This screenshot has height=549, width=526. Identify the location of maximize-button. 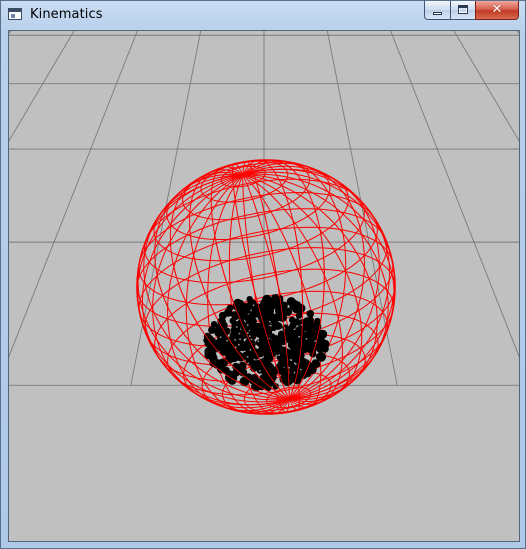
(462, 10).